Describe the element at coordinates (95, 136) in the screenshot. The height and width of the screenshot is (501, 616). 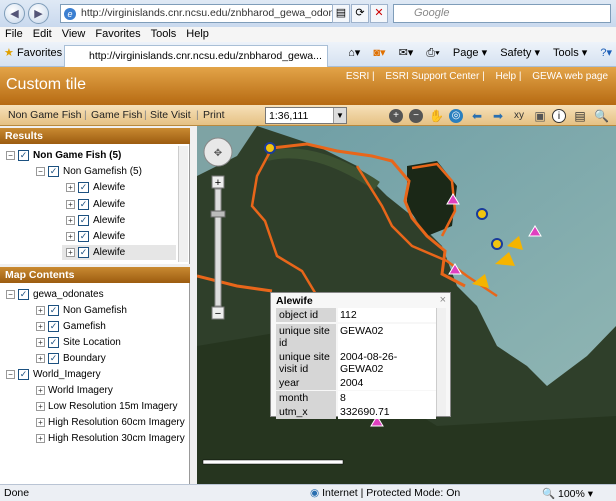
I see `results-header: Results` at that location.